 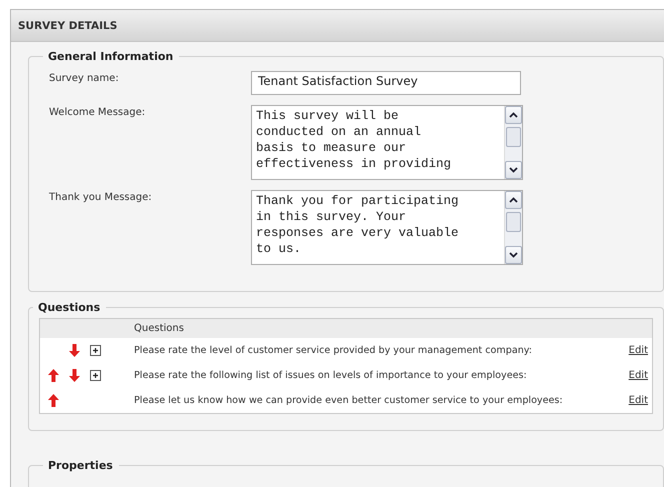 I want to click on column-header: Questions, so click(x=159, y=328).